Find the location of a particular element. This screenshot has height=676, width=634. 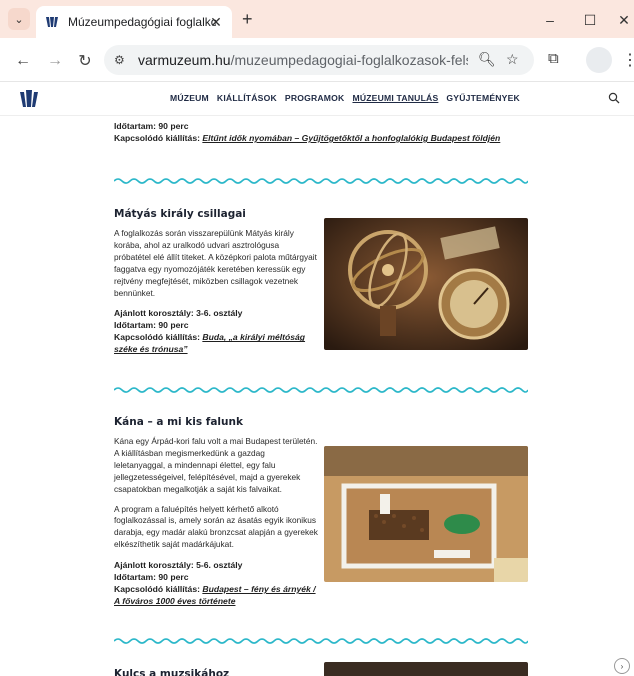

tab-title: Múzeumpedagógiai foglalkozá is located at coordinates (142, 22).